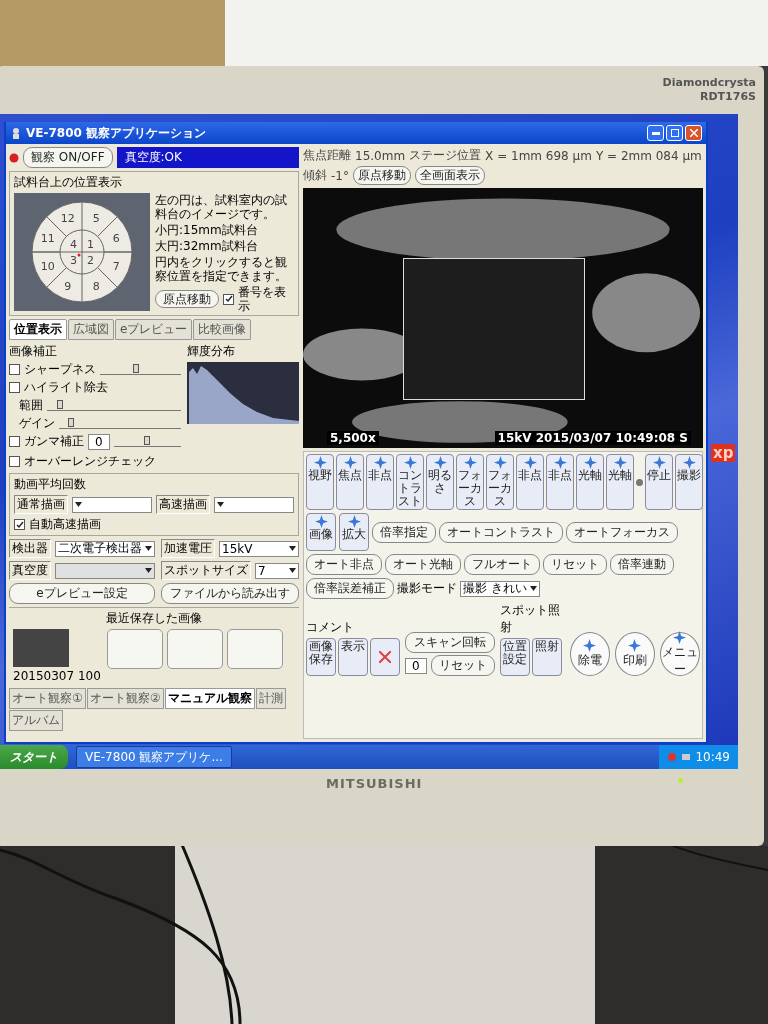 The height and width of the screenshot is (1024, 768). What do you see at coordinates (277, 570) in the screenshot?
I see `dropdown: 7` at bounding box center [277, 570].